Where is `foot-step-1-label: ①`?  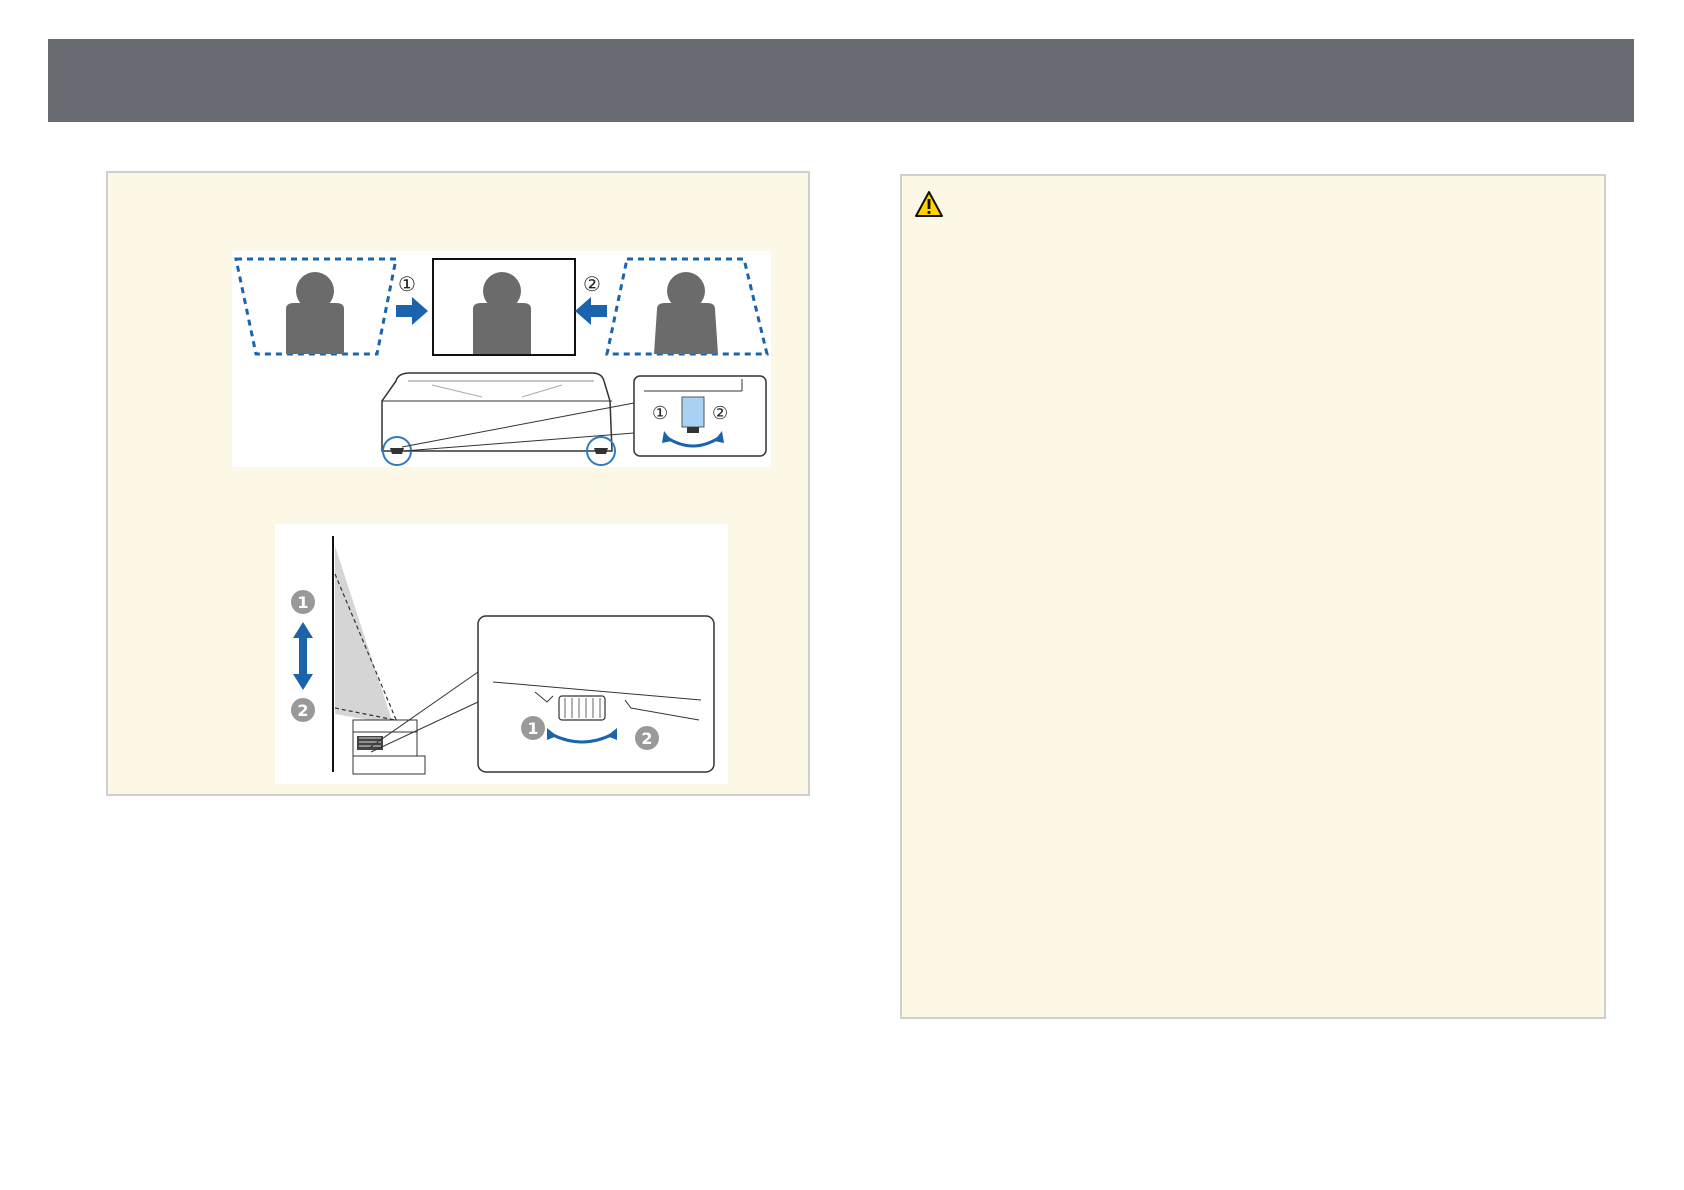
foot-step-1-label: ① is located at coordinates (660, 413).